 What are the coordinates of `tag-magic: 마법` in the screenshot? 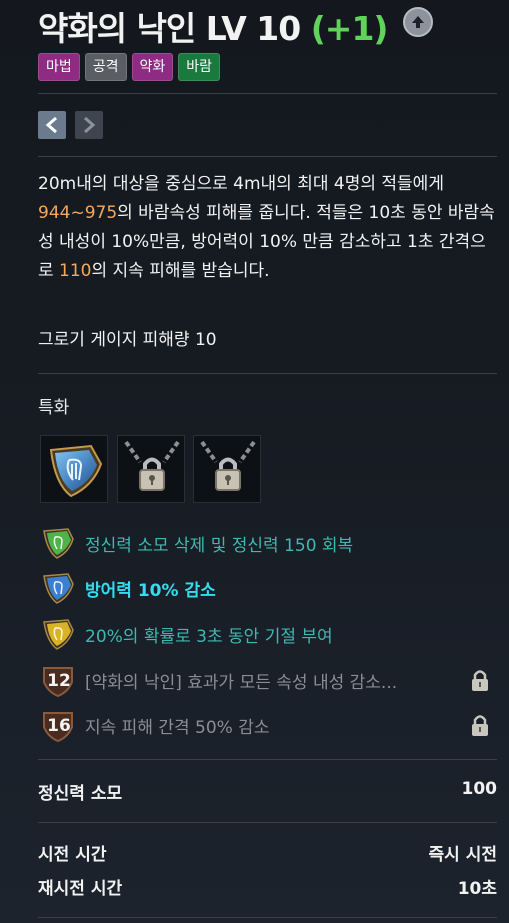 It's located at (59, 67).